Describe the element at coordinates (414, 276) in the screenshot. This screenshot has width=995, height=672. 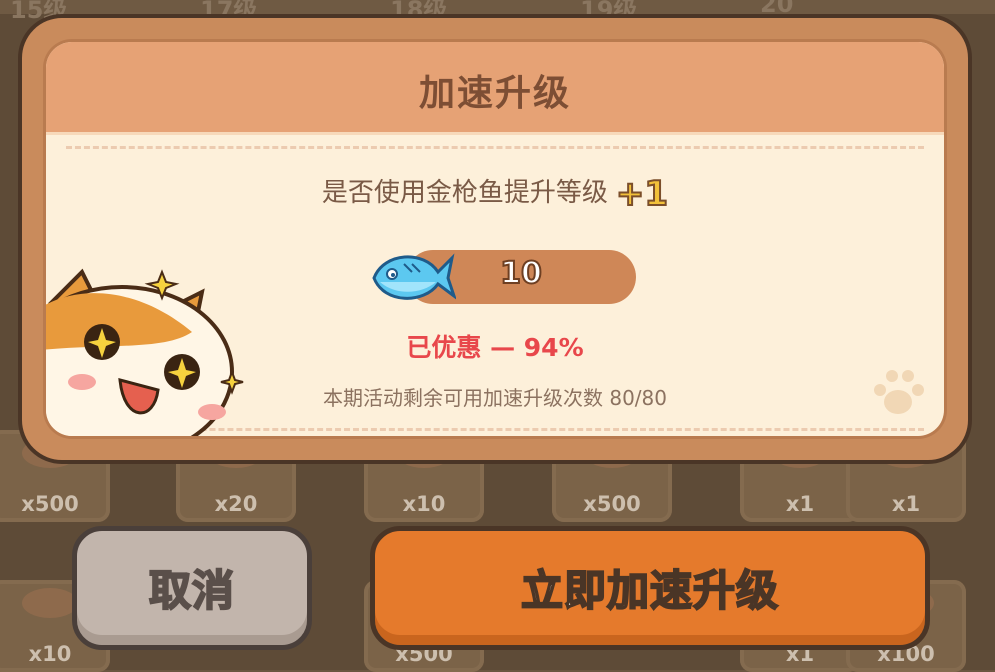
I see `tuna-fish-icon` at that location.